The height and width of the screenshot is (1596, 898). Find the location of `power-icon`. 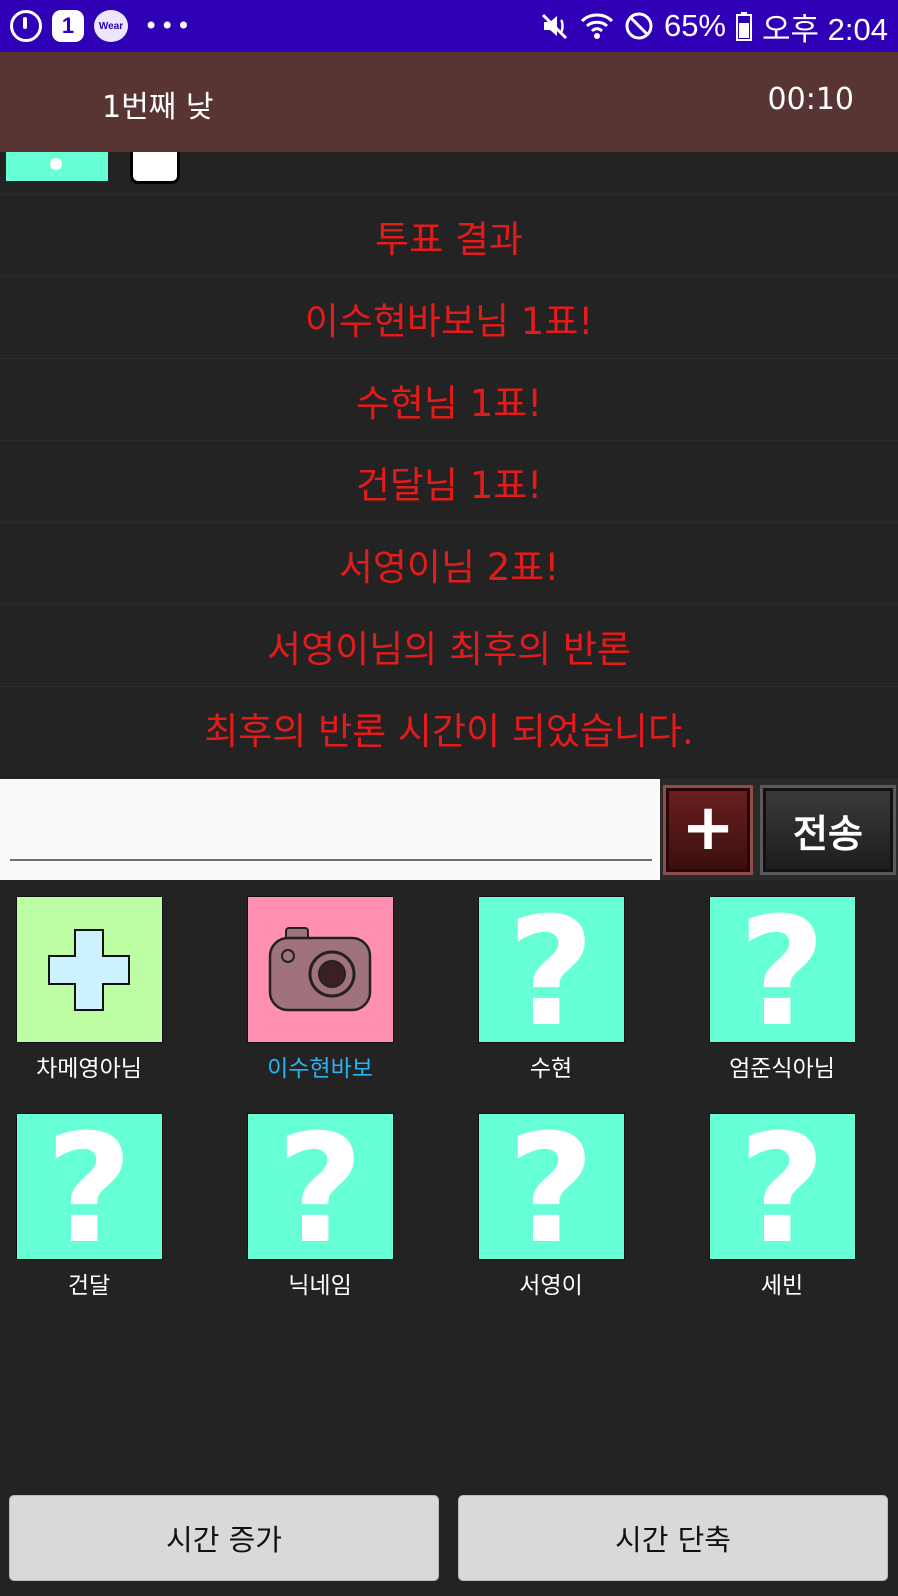

power-icon is located at coordinates (26, 26).